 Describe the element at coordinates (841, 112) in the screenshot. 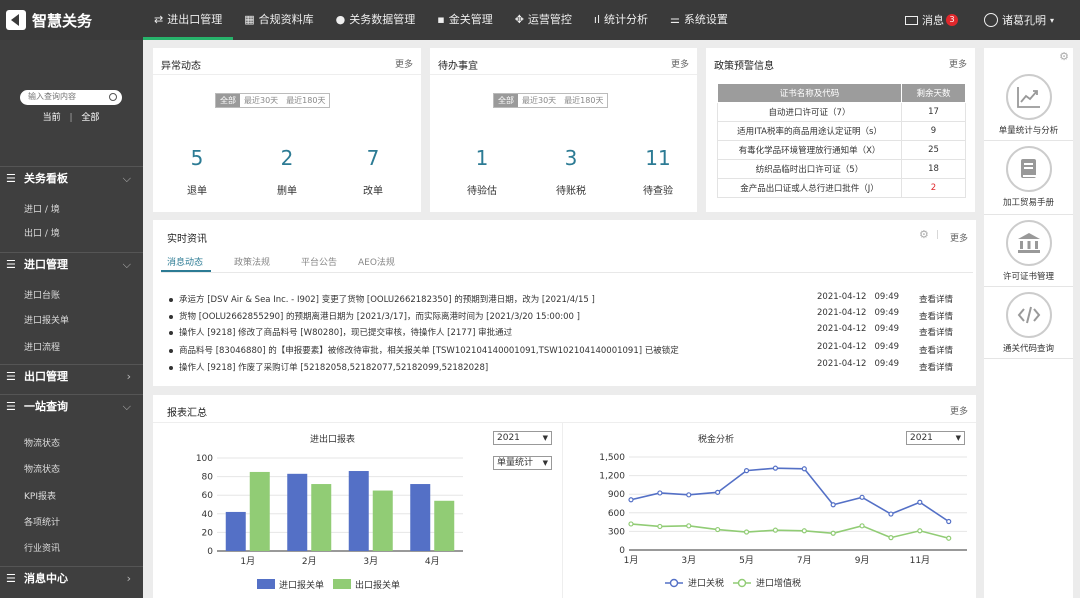

I see `table-row: 自动进口许可证（7） 17` at that location.